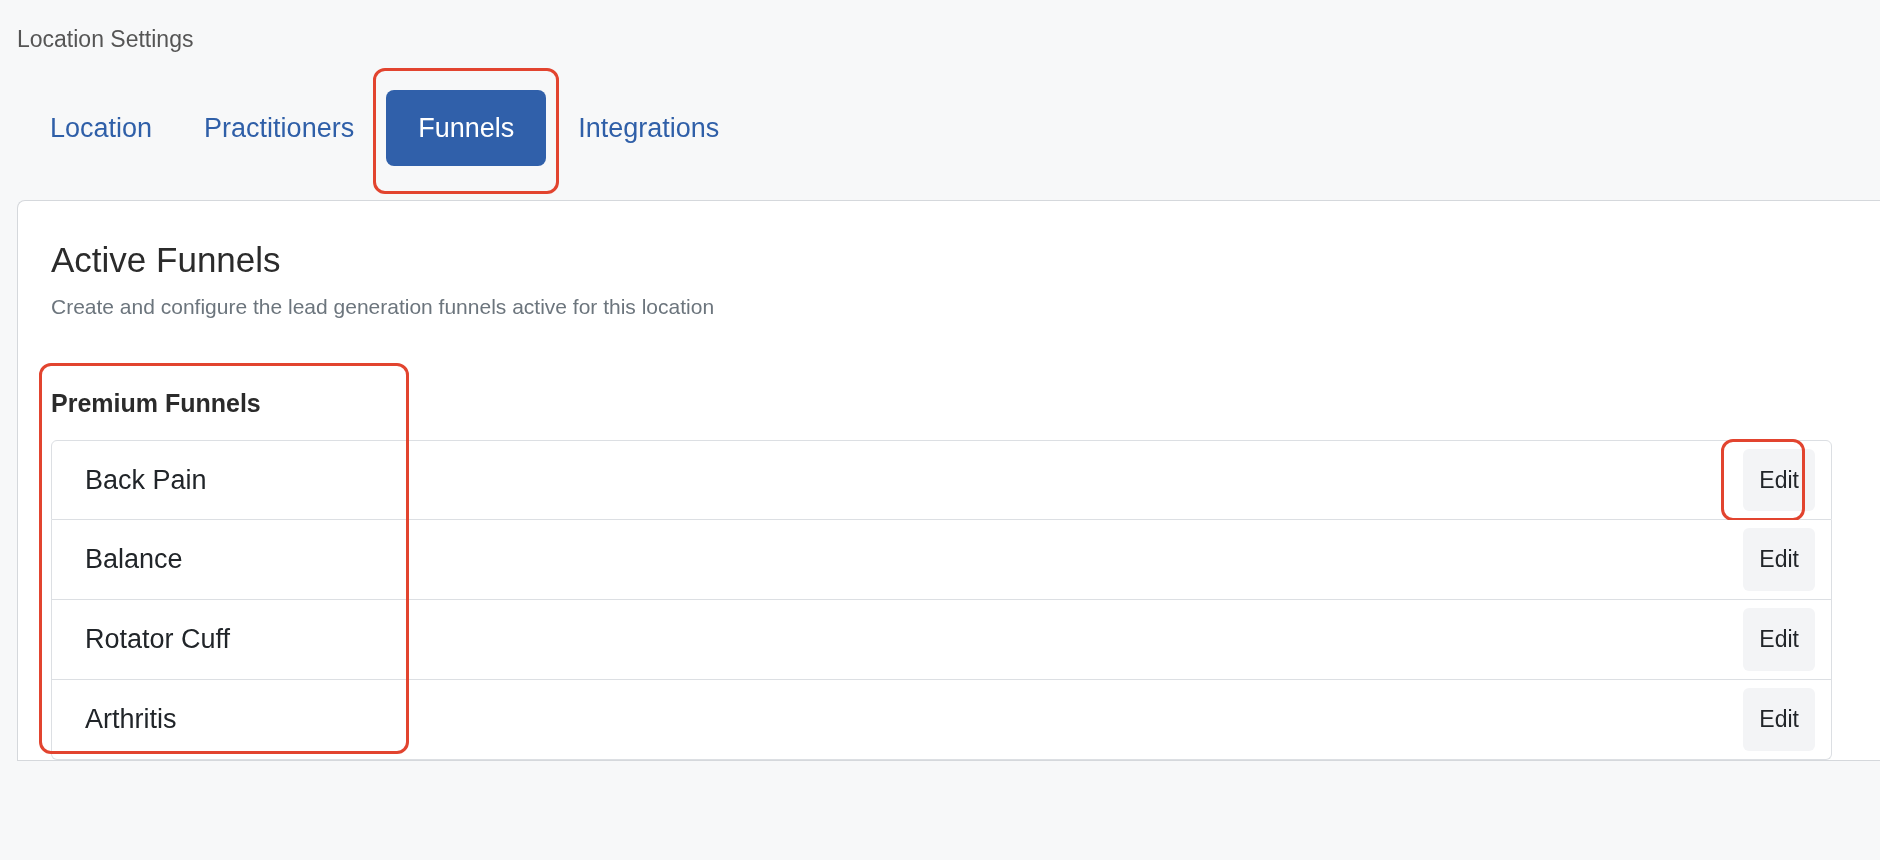 The width and height of the screenshot is (1880, 860). I want to click on card-title: Active Funnels, so click(166, 260).